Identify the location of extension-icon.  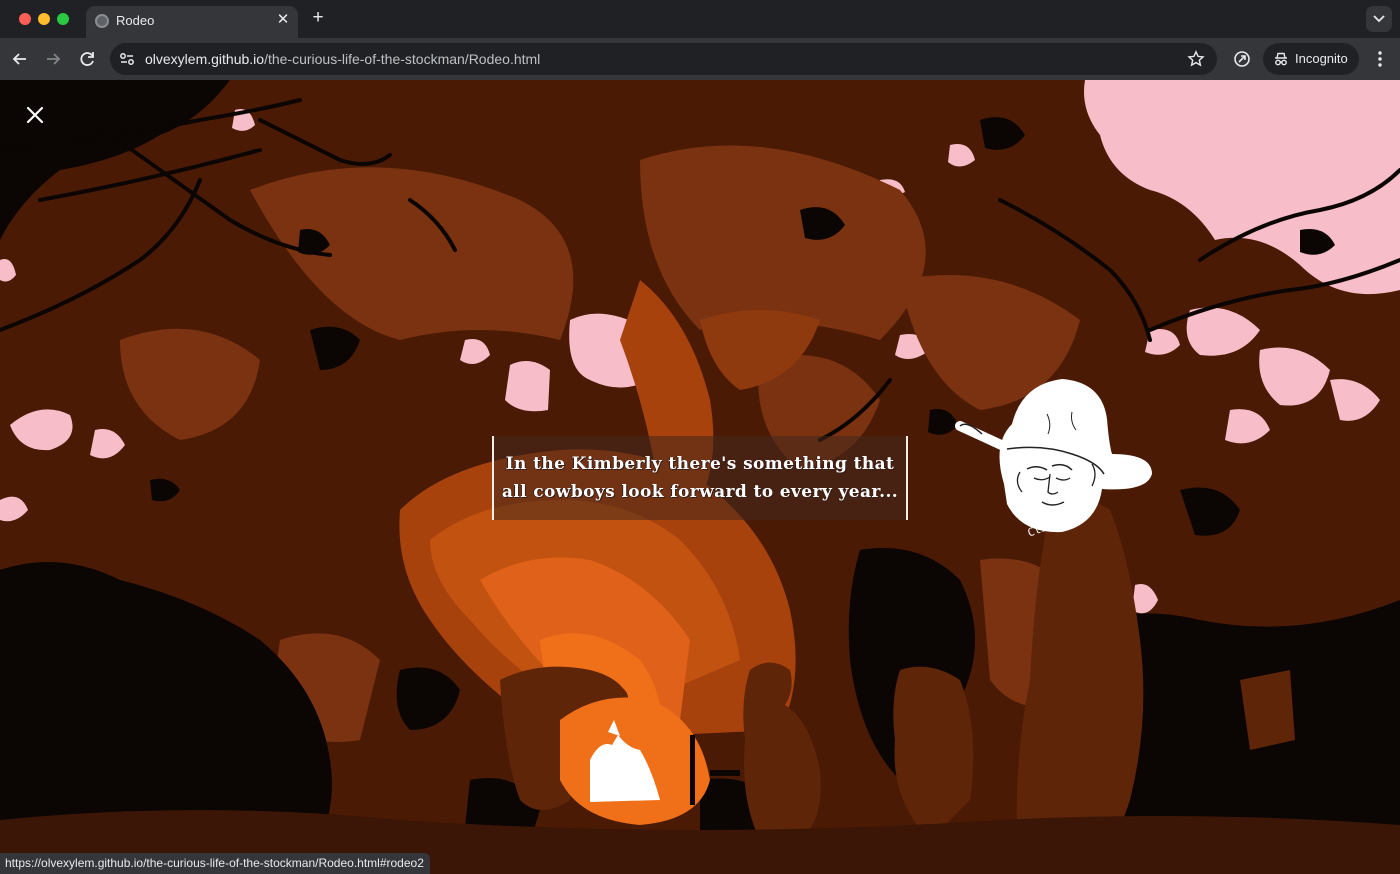
(1242, 59).